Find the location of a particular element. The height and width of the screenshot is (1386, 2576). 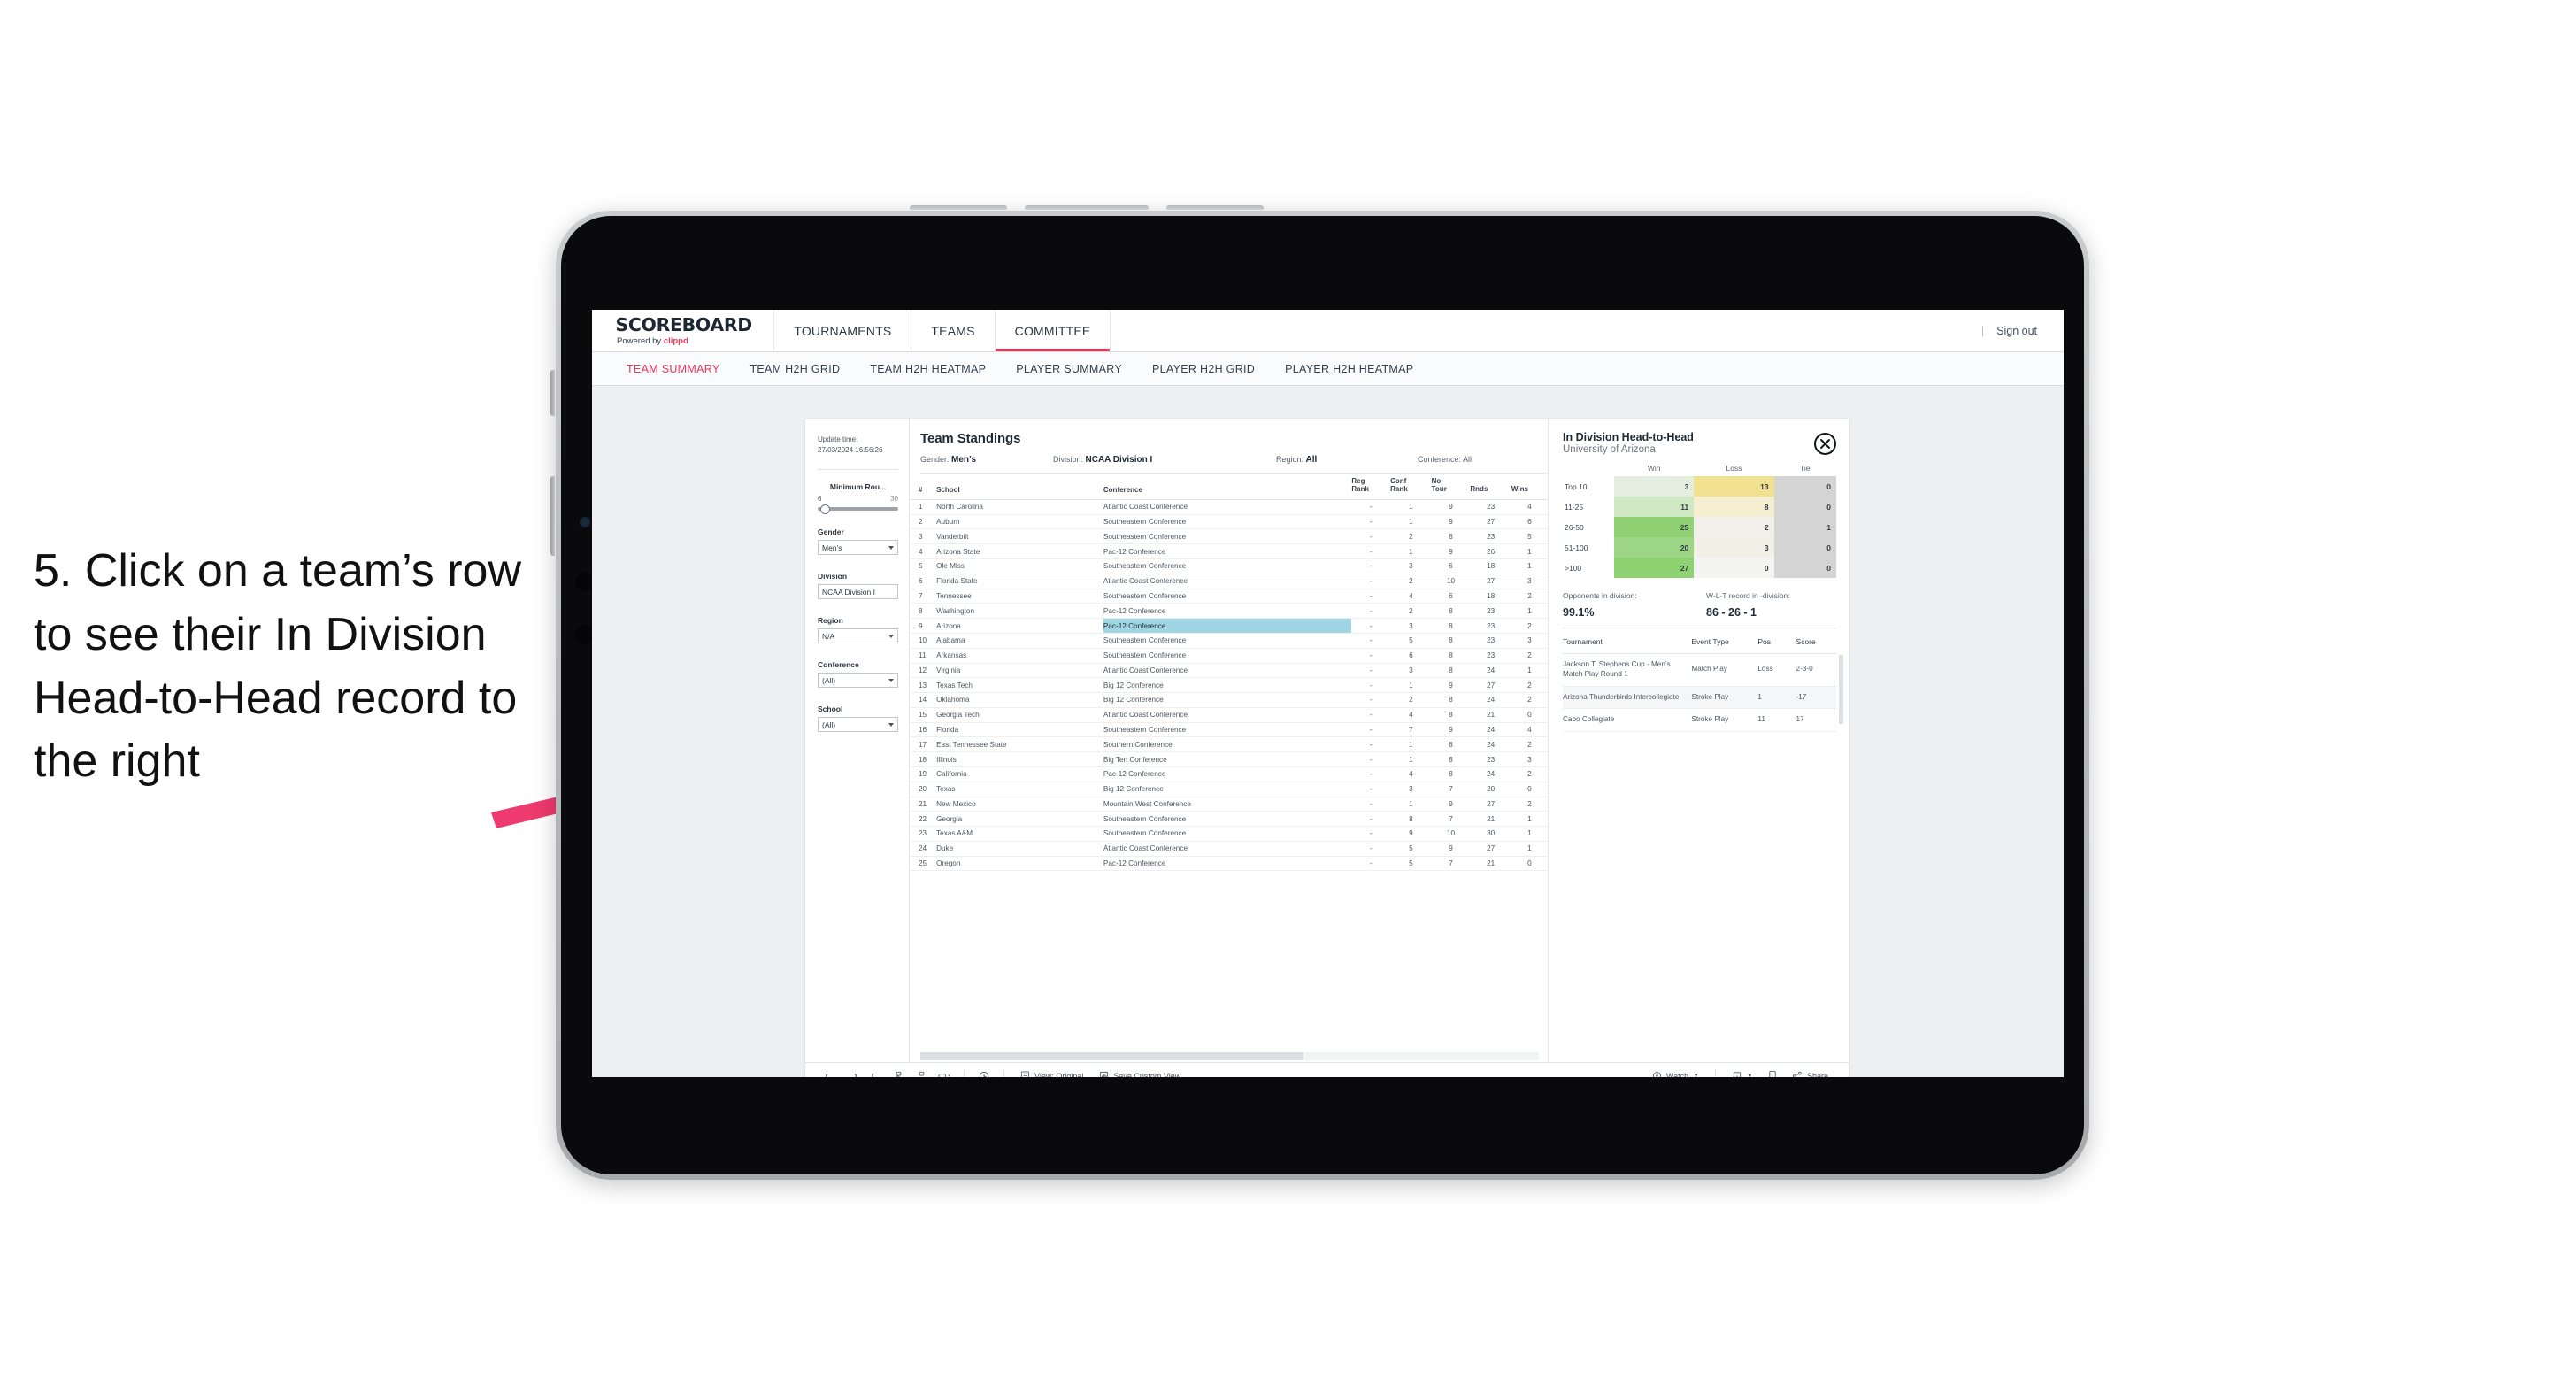

min-rounds-slider is located at coordinates (858, 509).